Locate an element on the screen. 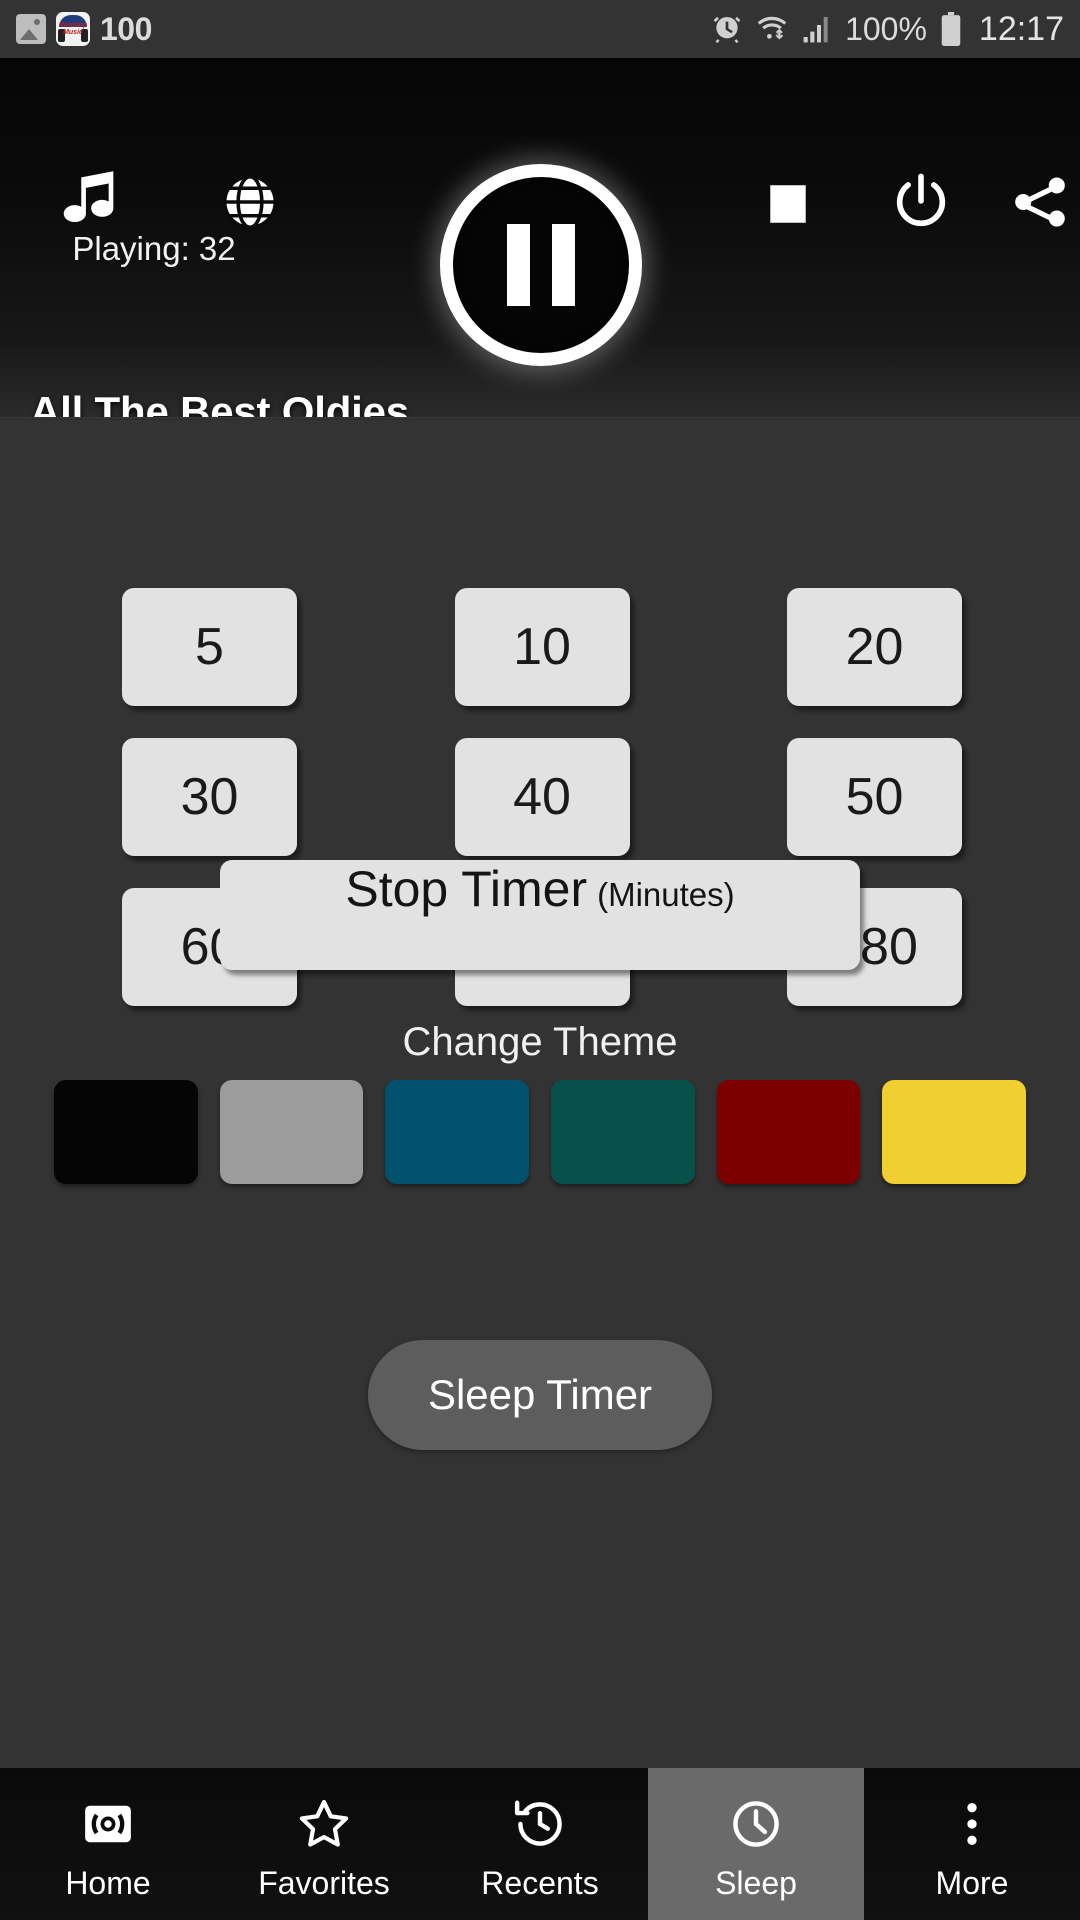  minute-button-30: 30 is located at coordinates (209, 797).